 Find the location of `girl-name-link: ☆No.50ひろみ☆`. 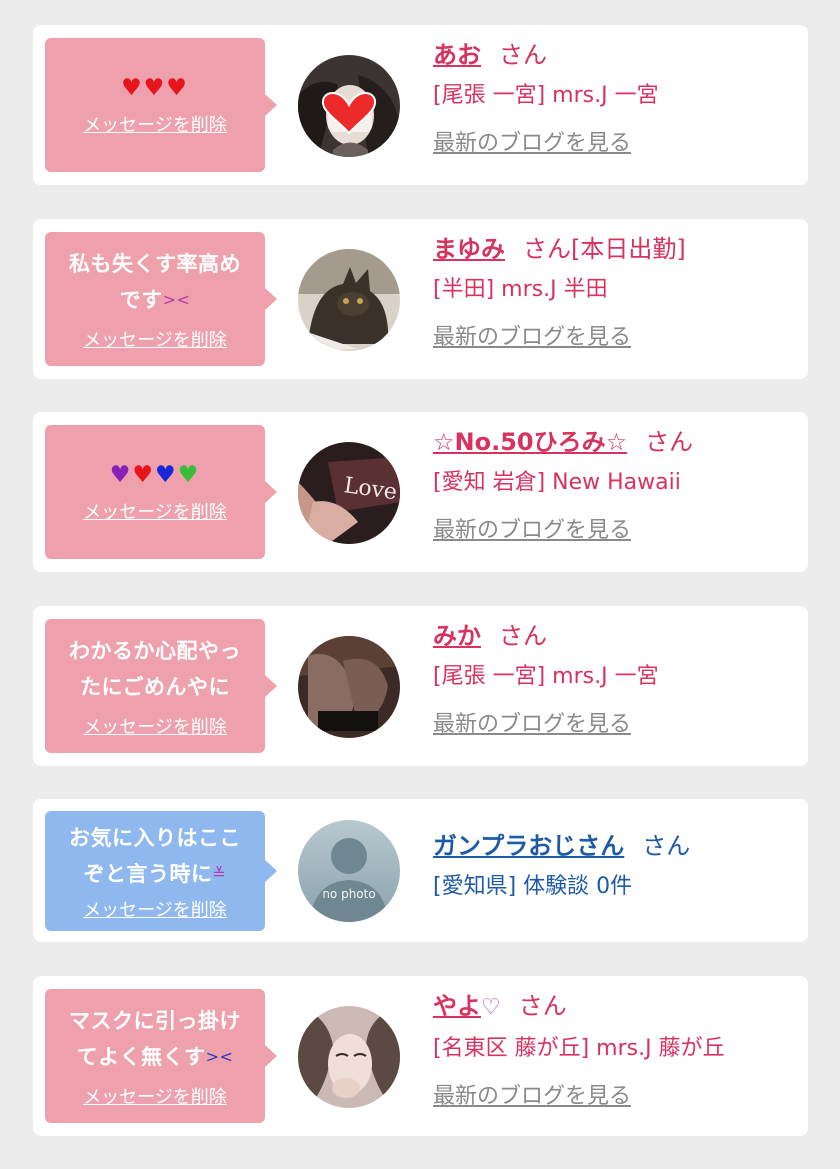

girl-name-link: ☆No.50ひろみ☆ is located at coordinates (530, 442).